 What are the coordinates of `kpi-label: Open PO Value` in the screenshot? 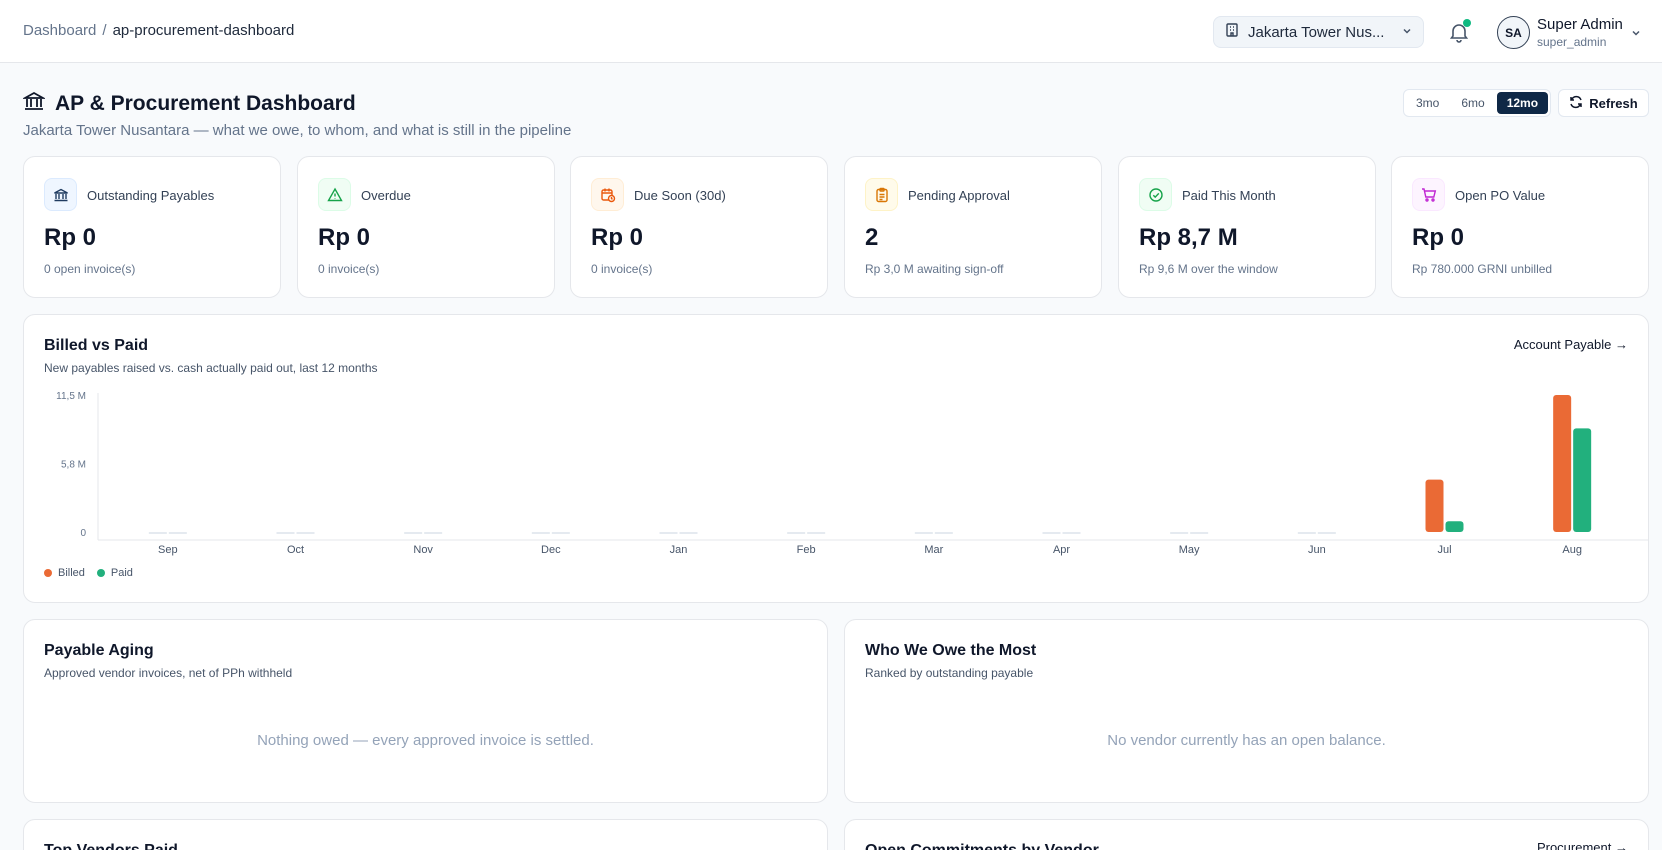 It's located at (1500, 195).